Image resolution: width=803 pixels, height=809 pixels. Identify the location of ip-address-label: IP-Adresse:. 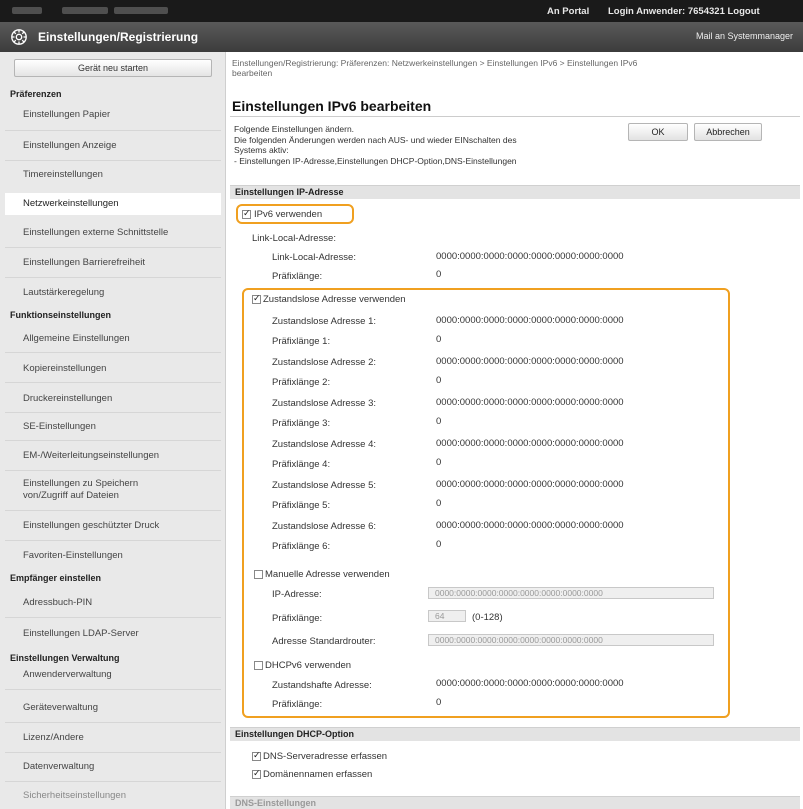
(297, 594).